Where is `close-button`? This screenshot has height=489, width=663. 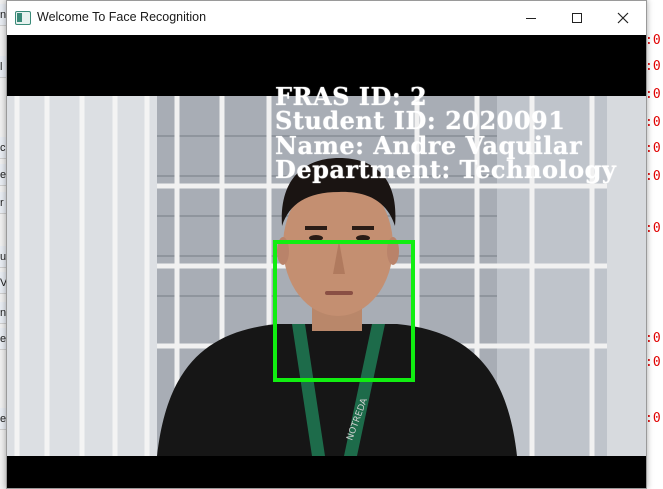 close-button is located at coordinates (623, 18).